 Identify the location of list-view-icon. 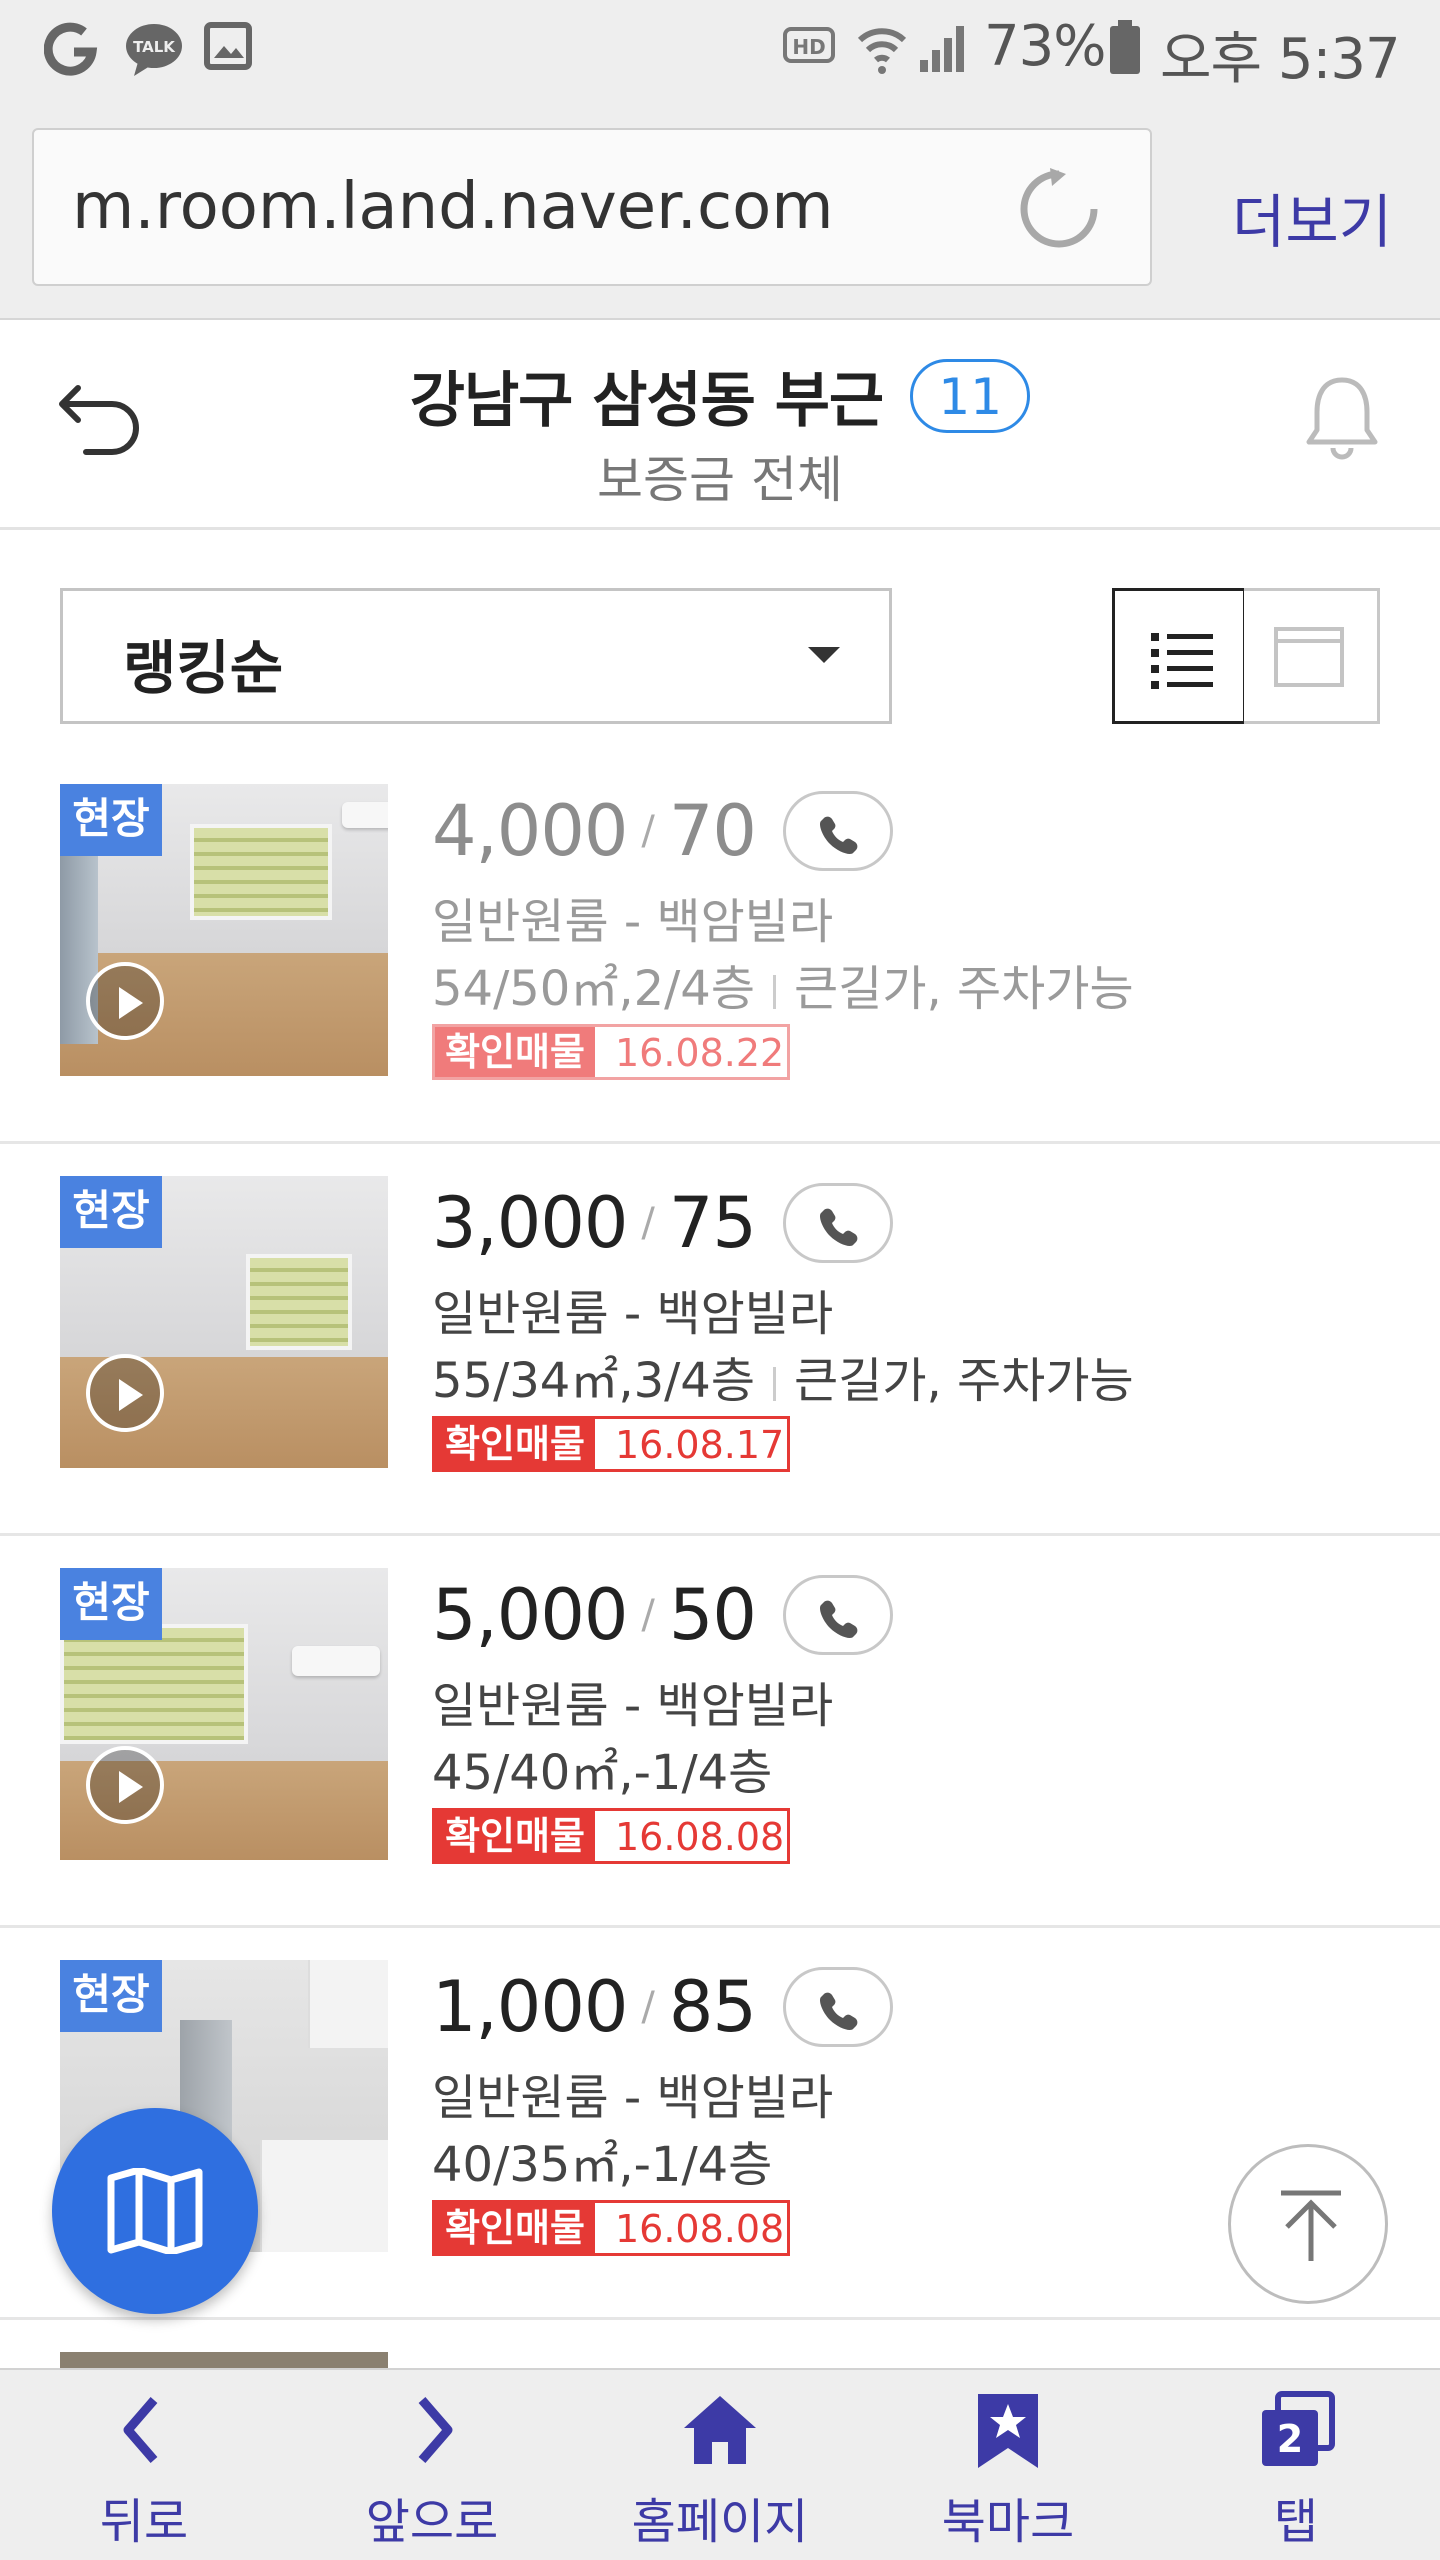
(1182, 661).